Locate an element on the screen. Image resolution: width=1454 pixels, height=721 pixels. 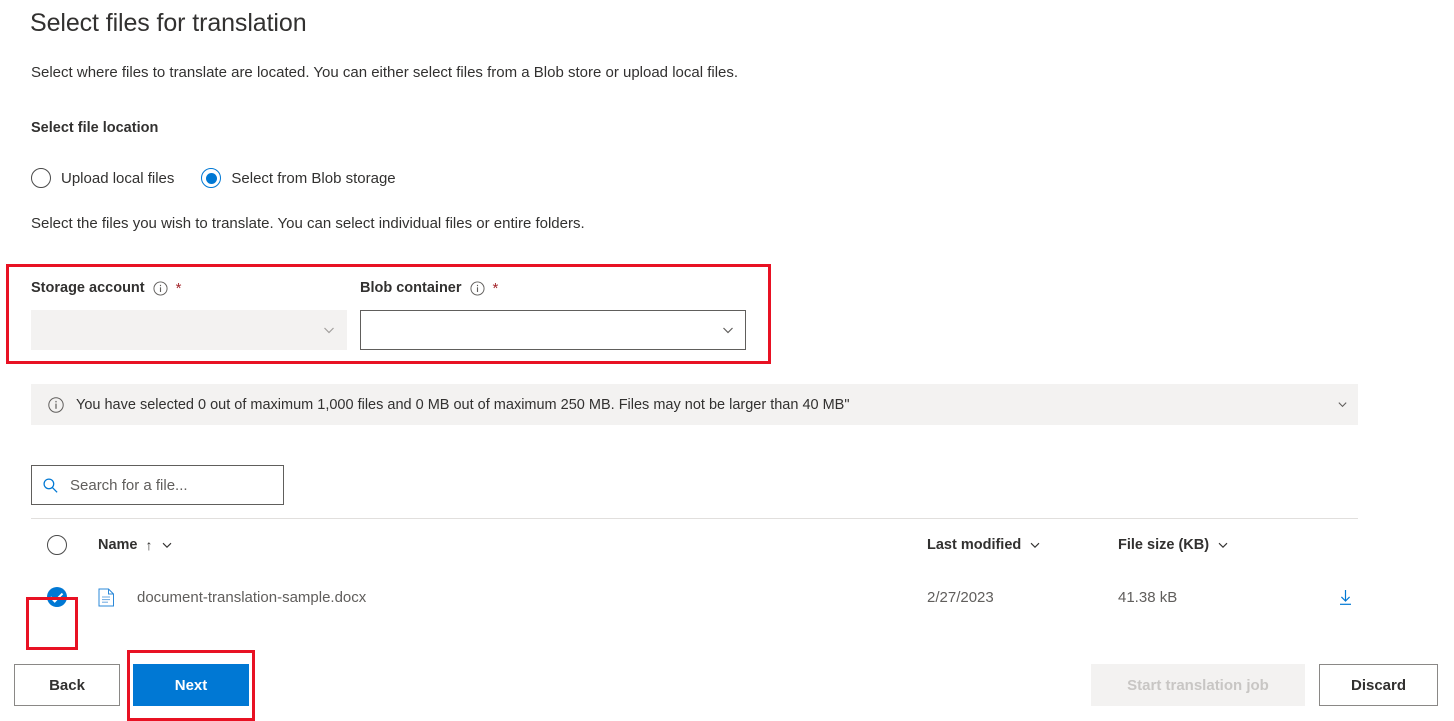
radio-unselected-icon is located at coordinates (41, 178).